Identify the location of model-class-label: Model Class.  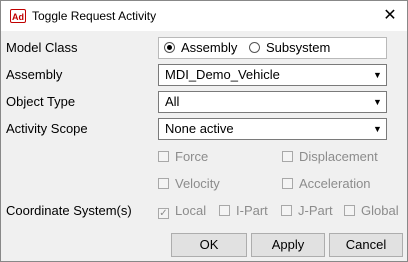
(42, 47).